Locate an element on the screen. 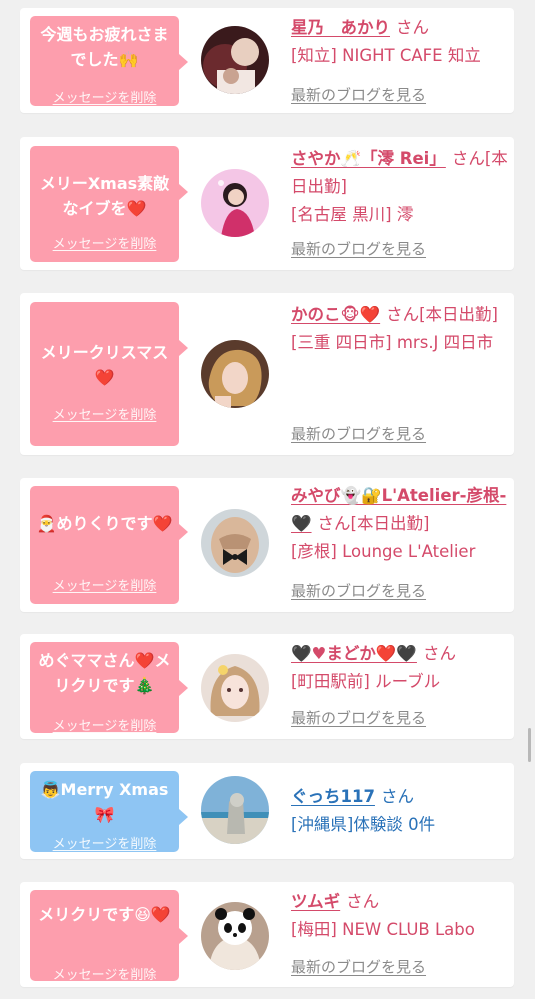 The image size is (535, 999). scrollbar-thumb is located at coordinates (529, 745).